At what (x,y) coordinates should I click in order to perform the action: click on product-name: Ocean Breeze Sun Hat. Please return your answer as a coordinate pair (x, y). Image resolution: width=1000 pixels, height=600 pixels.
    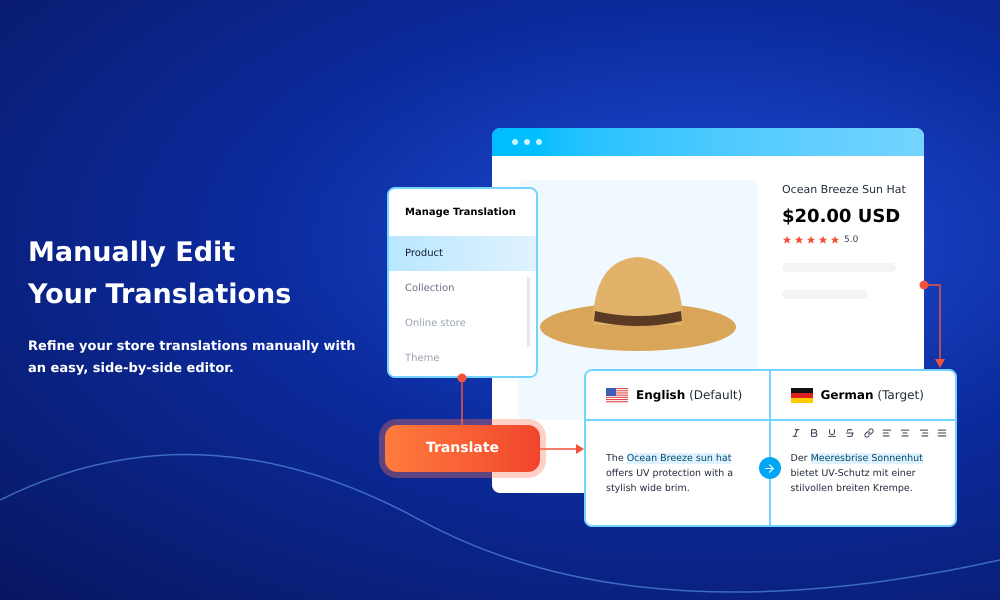
    Looking at the image, I should click on (844, 190).